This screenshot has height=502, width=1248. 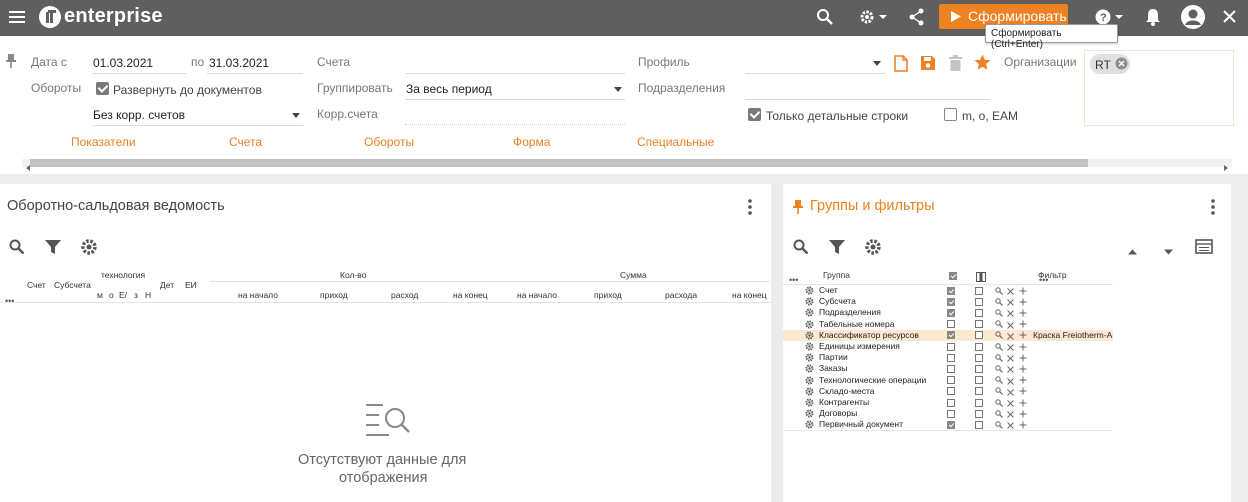 What do you see at coordinates (982, 64) in the screenshot?
I see `favorite-star-icon` at bounding box center [982, 64].